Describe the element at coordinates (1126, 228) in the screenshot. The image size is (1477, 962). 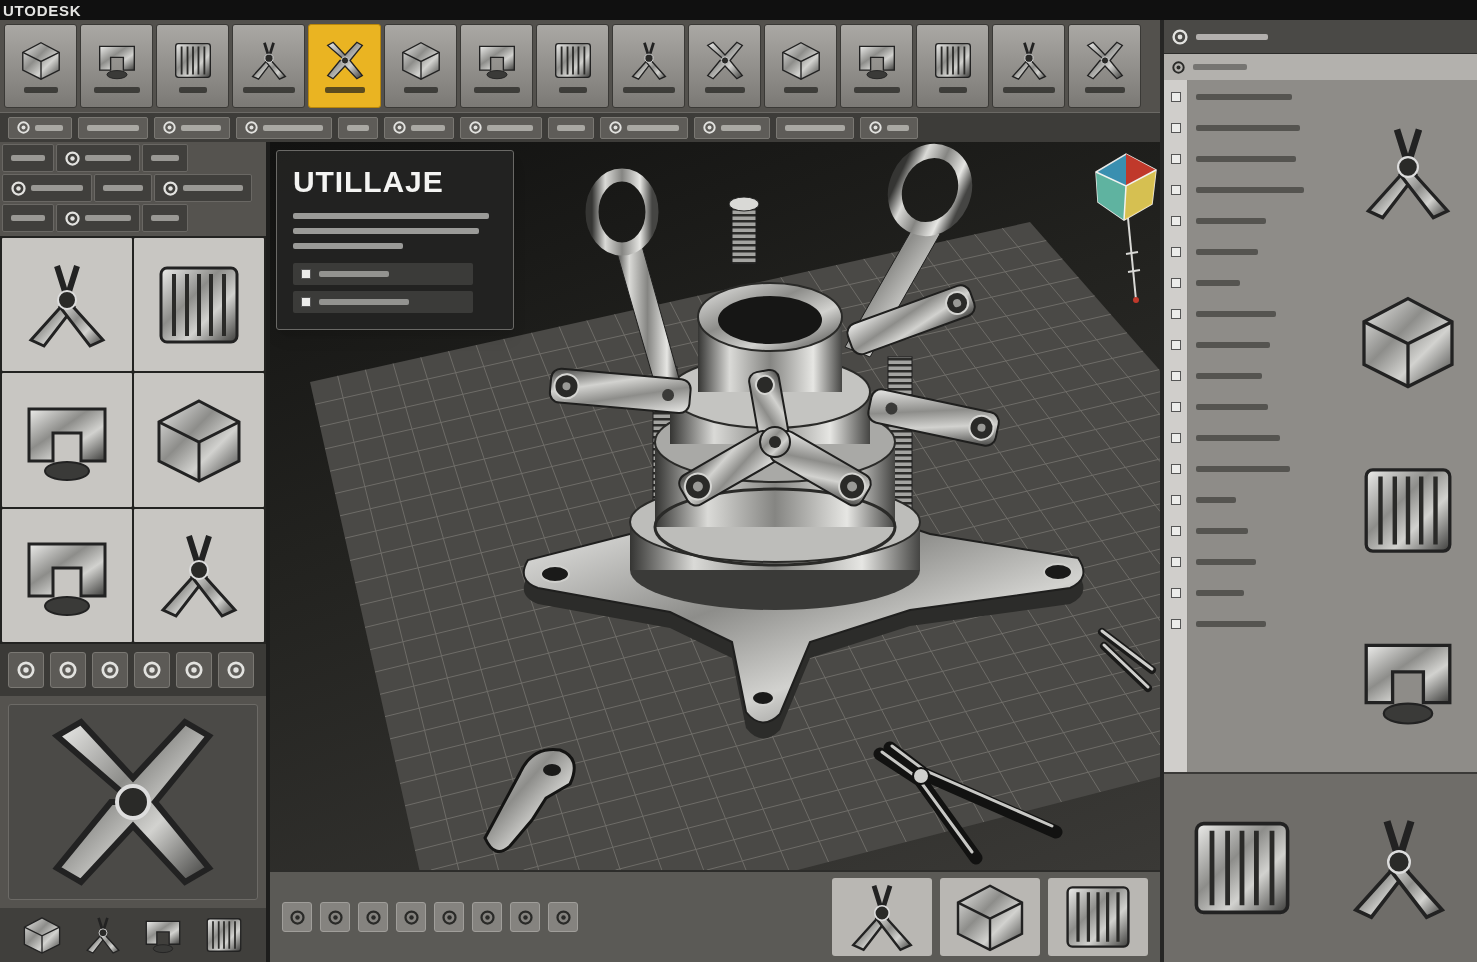
I see `view-cube-icon` at that location.